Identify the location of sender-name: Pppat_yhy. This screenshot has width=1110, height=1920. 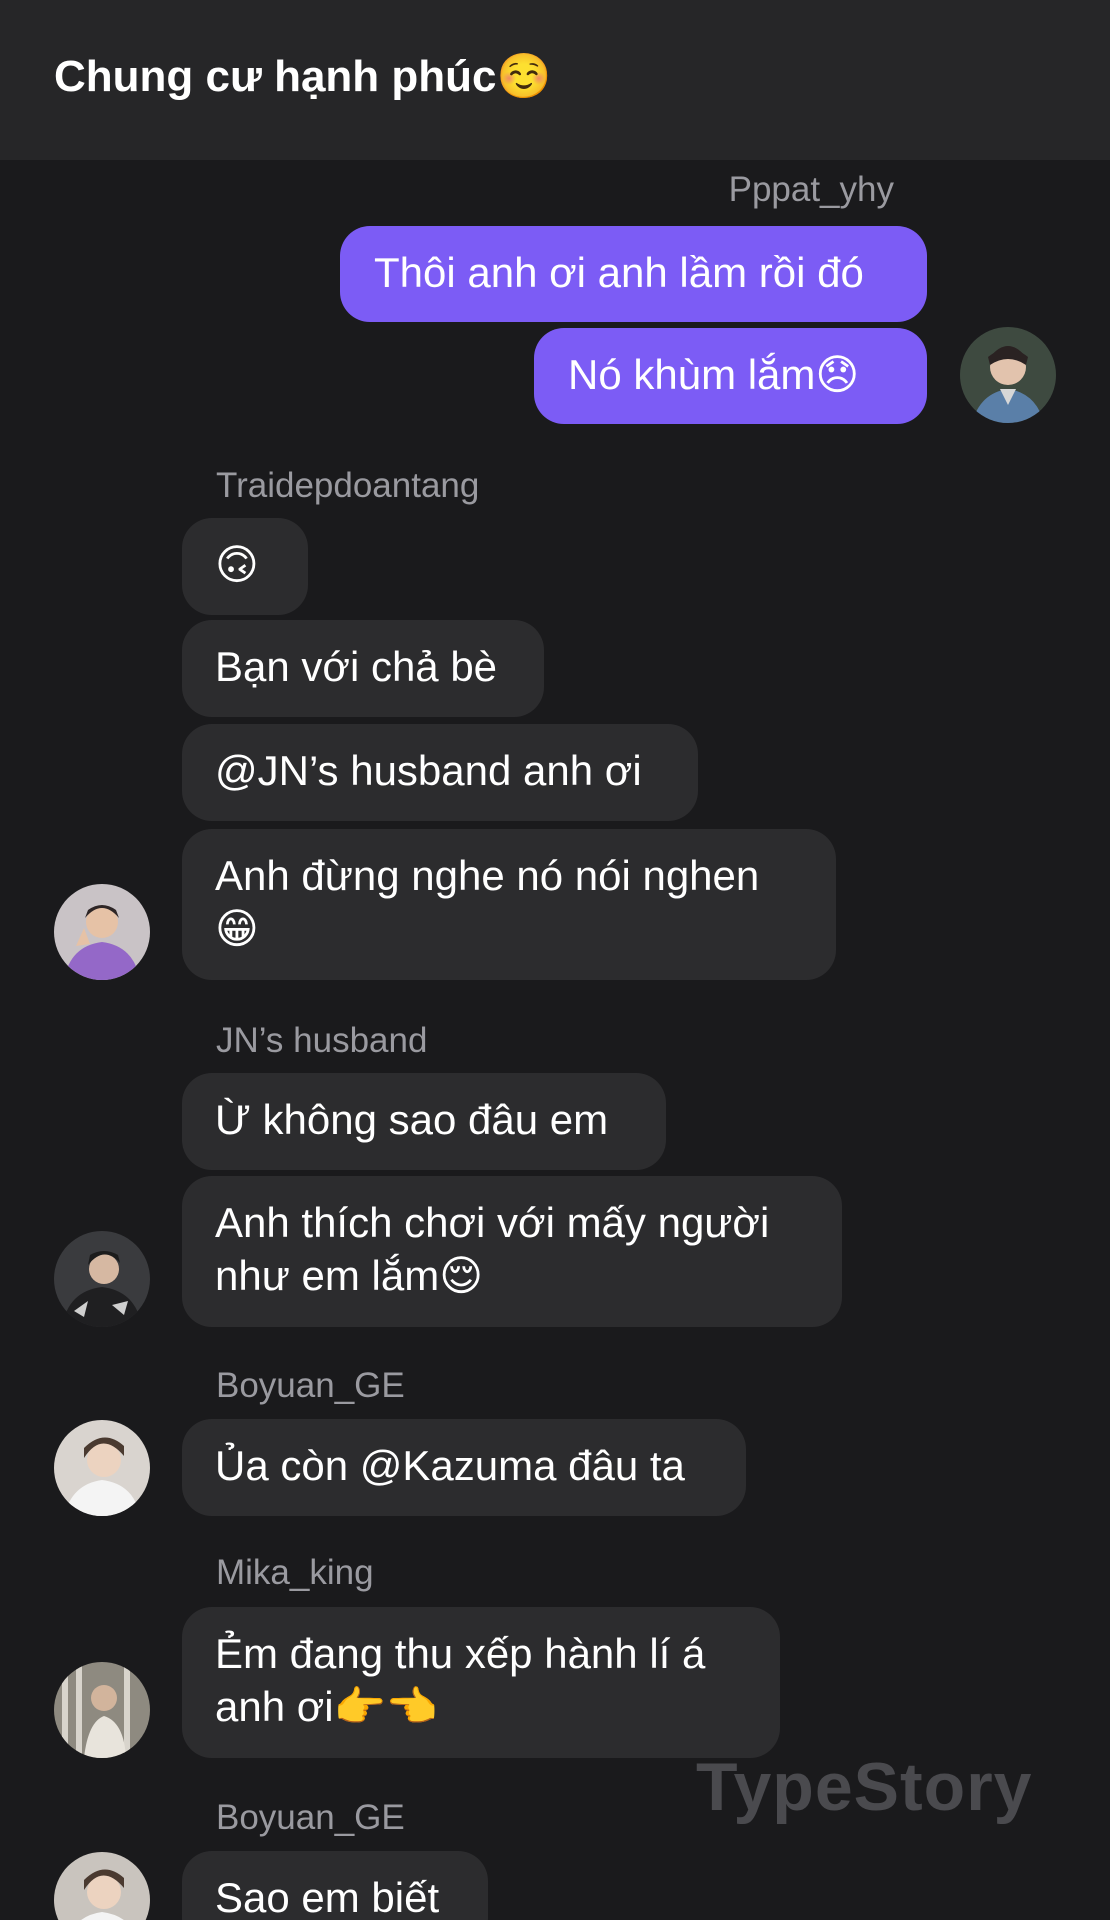
(811, 189).